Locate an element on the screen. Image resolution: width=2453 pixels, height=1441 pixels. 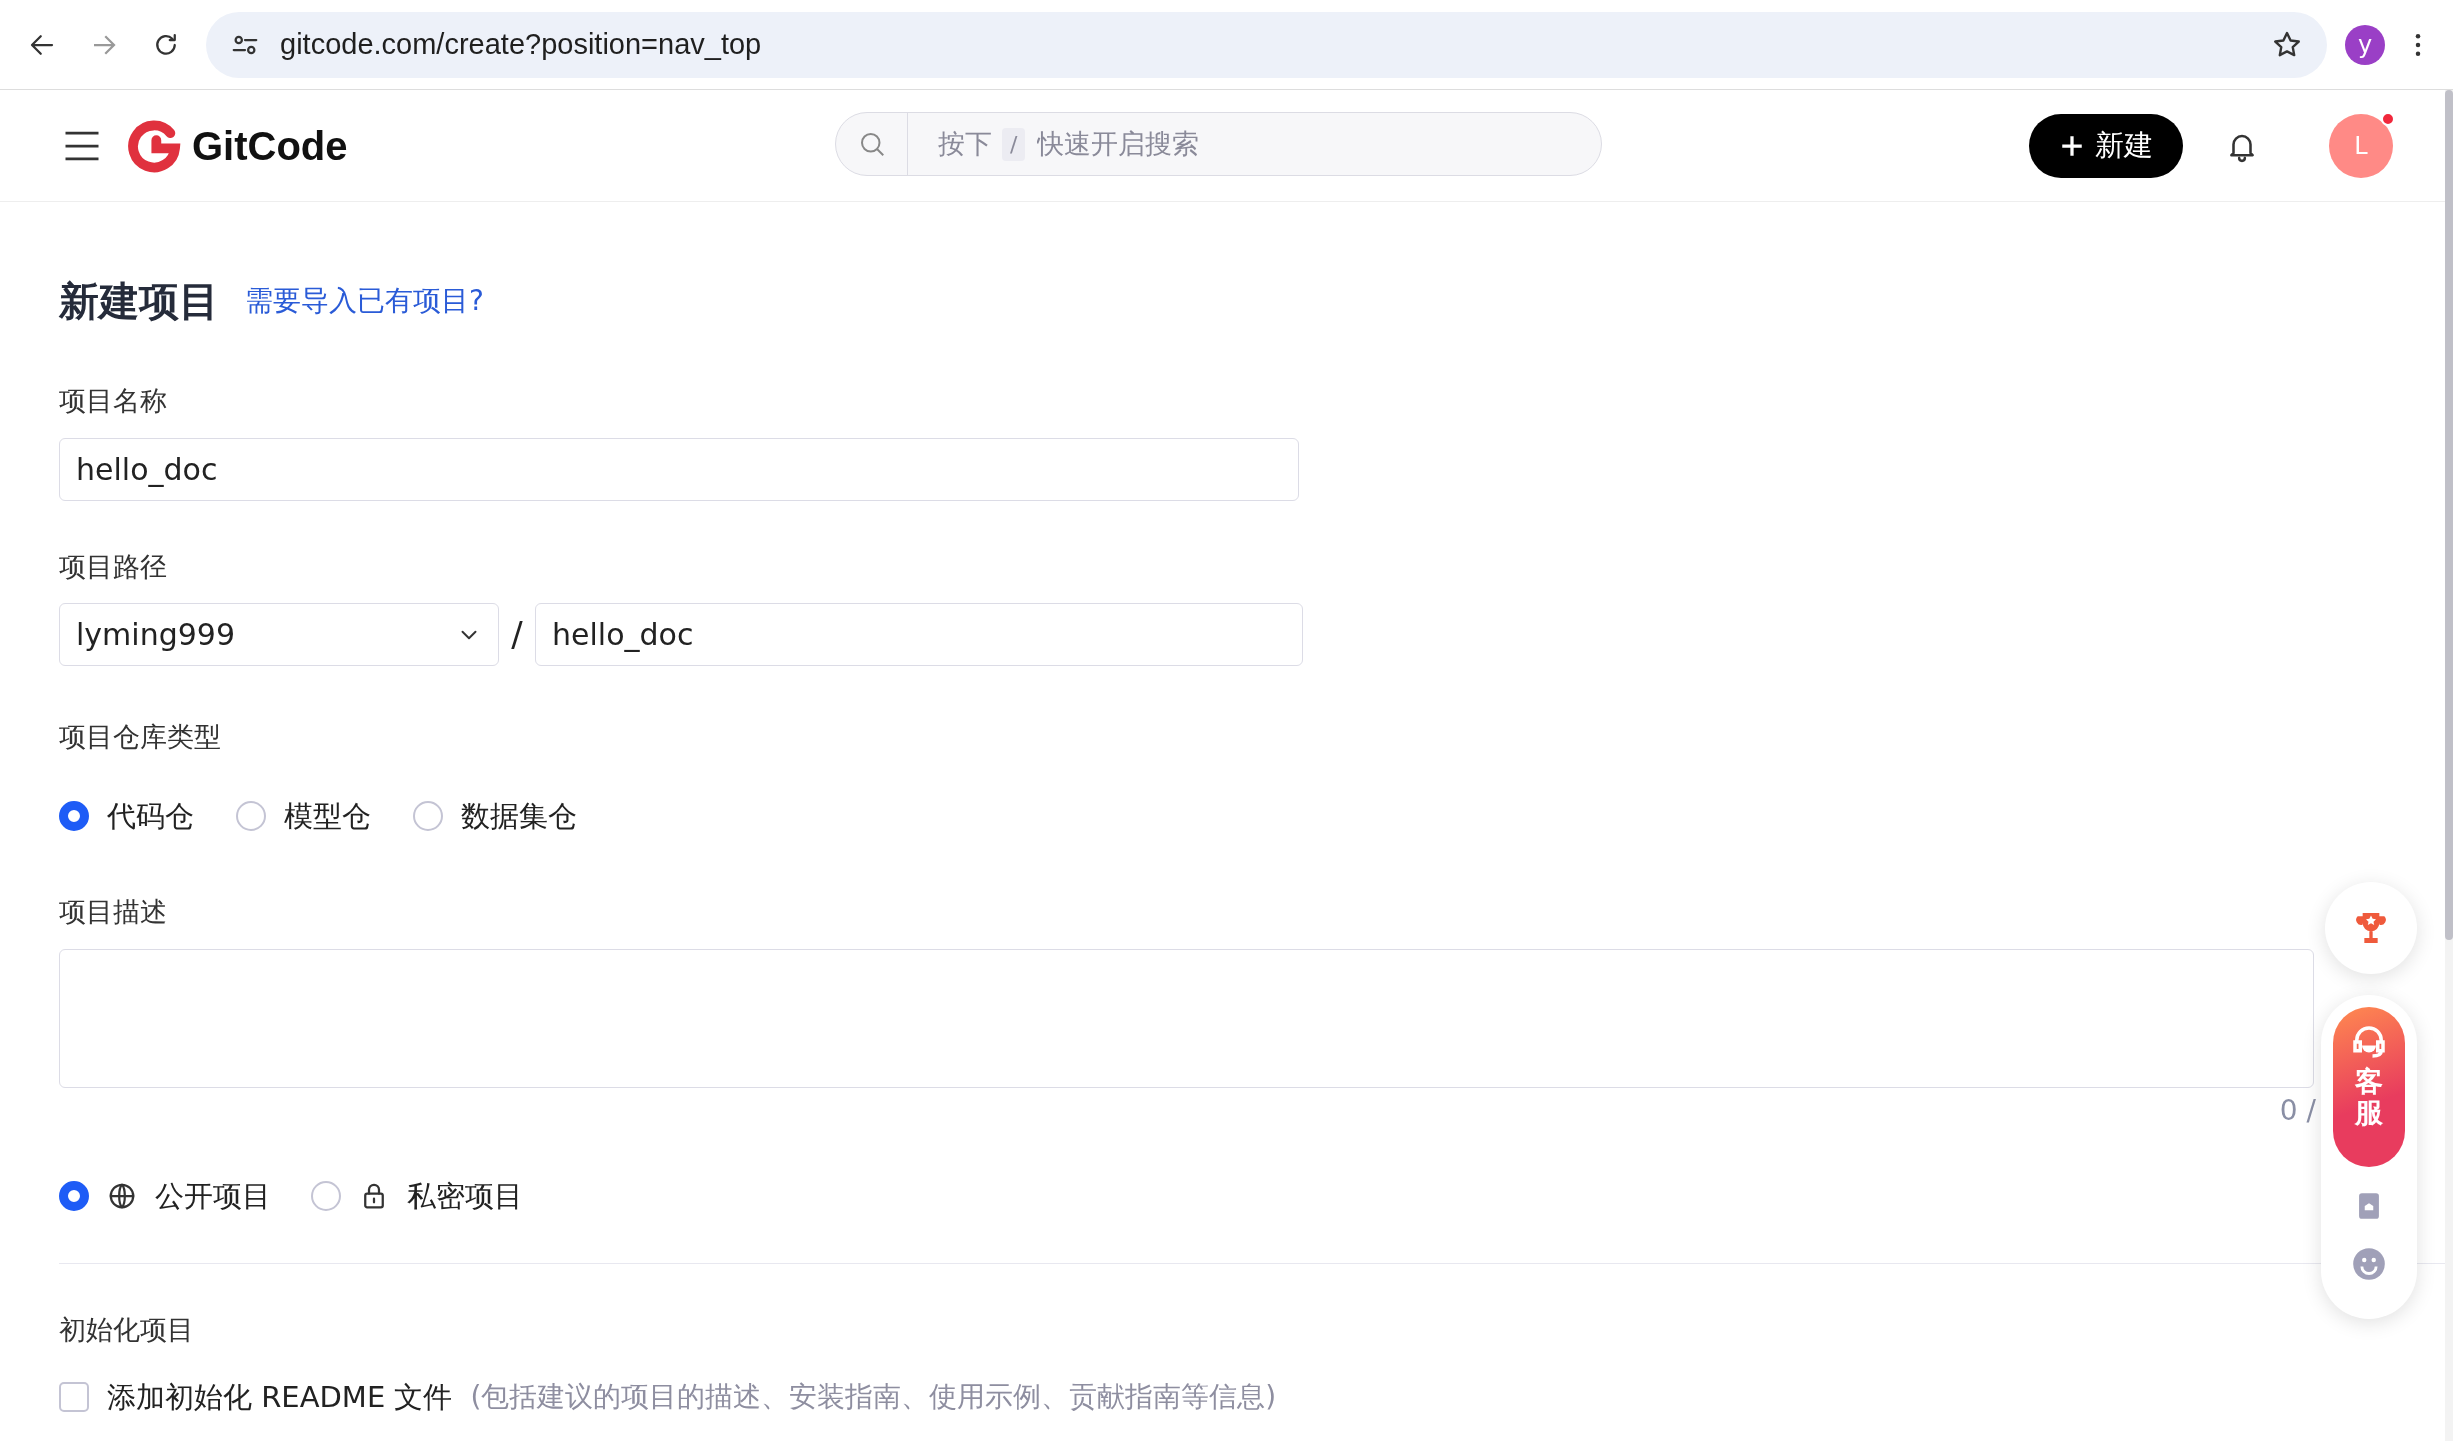
shortcut-key: / is located at coordinates (1014, 144).